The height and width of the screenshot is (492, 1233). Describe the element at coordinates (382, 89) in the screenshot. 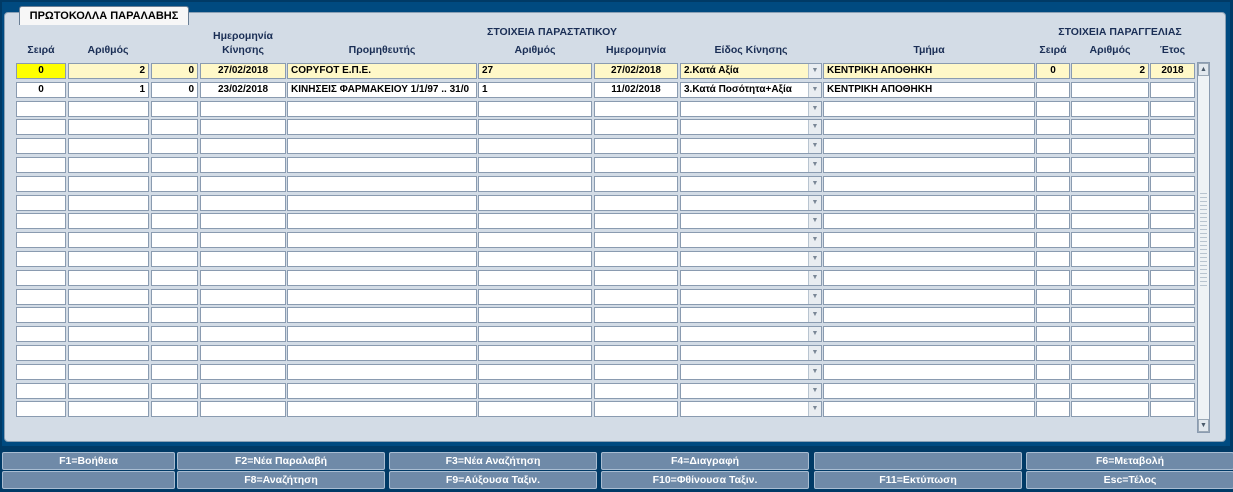

I see `cell-promitheftis: ΚΙΝΗΣΕΙΣ ΦΑΡΜΑΚΕΙΟΥ 1/1/97 .. 31/0` at that location.